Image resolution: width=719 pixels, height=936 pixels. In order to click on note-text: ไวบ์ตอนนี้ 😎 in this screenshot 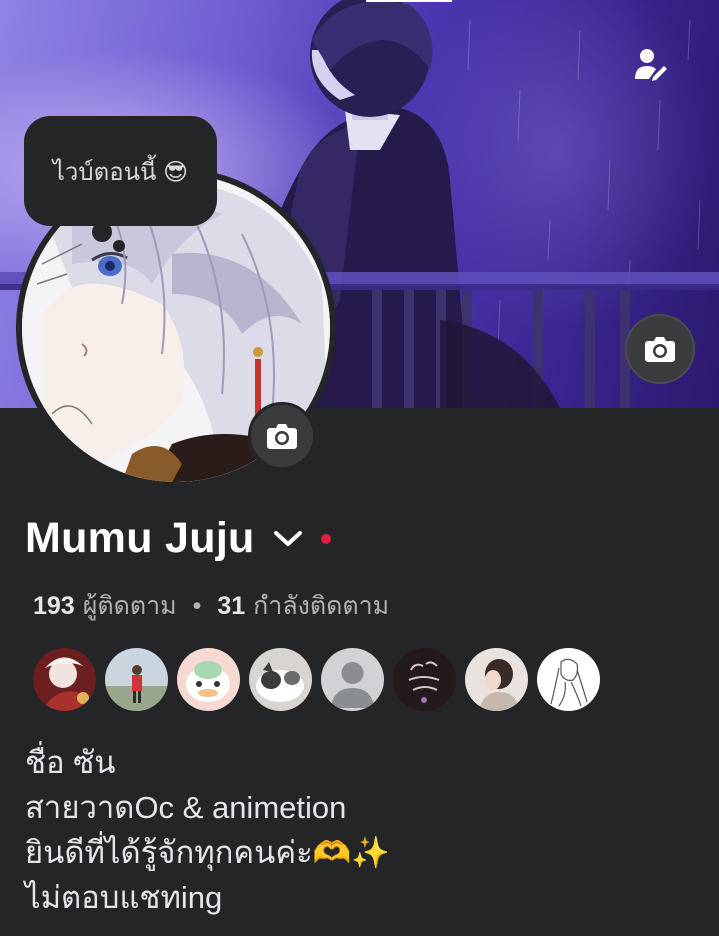, I will do `click(120, 172)`.